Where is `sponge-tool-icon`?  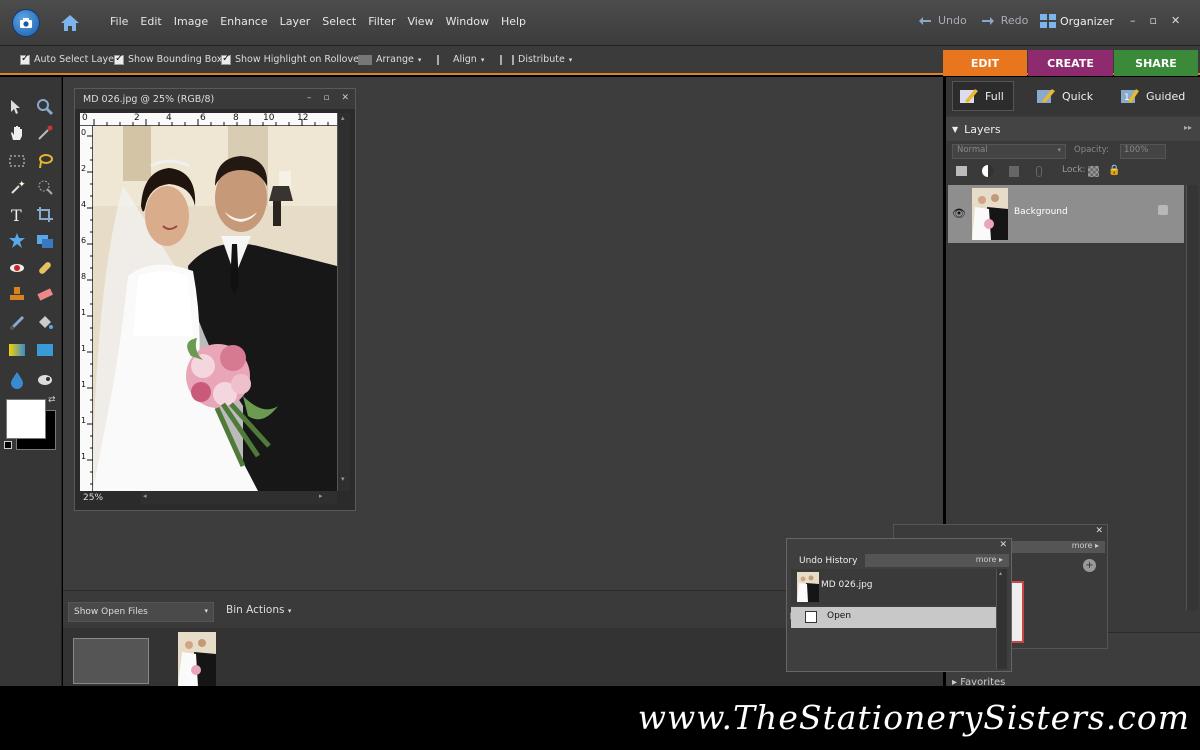 sponge-tool-icon is located at coordinates (45, 380).